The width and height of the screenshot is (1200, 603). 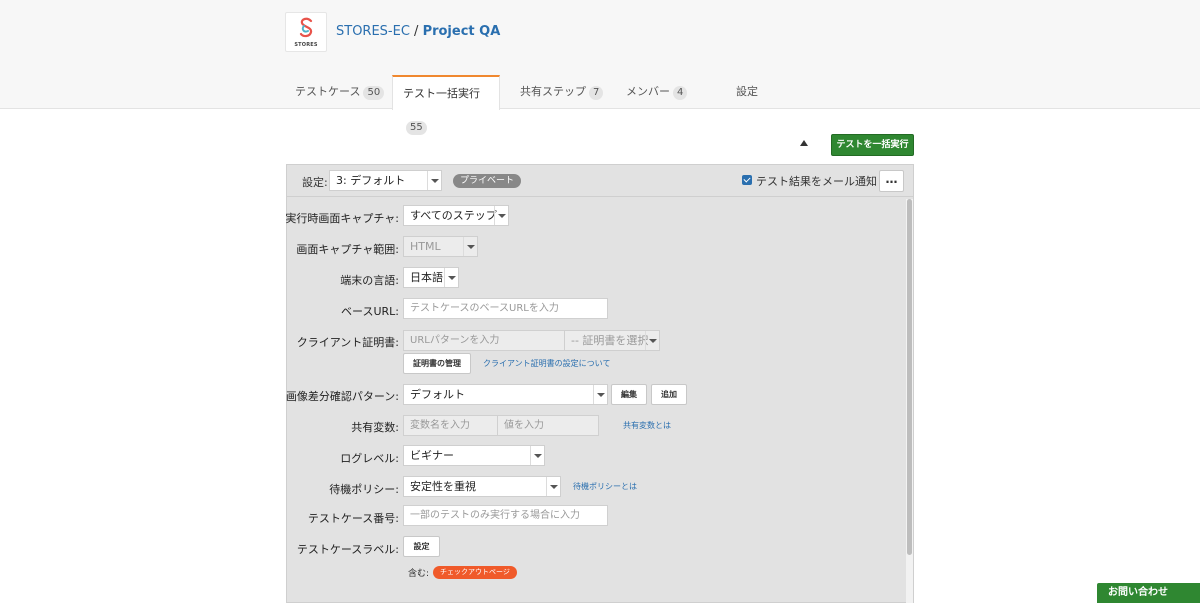 What do you see at coordinates (425, 246) in the screenshot?
I see `capture-range-value: HTML` at bounding box center [425, 246].